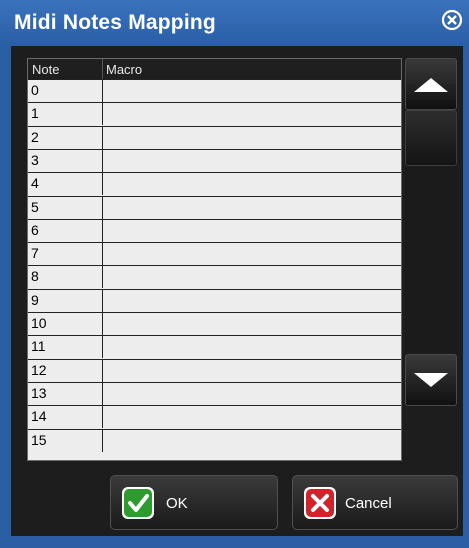 Image resolution: width=469 pixels, height=548 pixels. I want to click on note-cell: 1, so click(65, 114).